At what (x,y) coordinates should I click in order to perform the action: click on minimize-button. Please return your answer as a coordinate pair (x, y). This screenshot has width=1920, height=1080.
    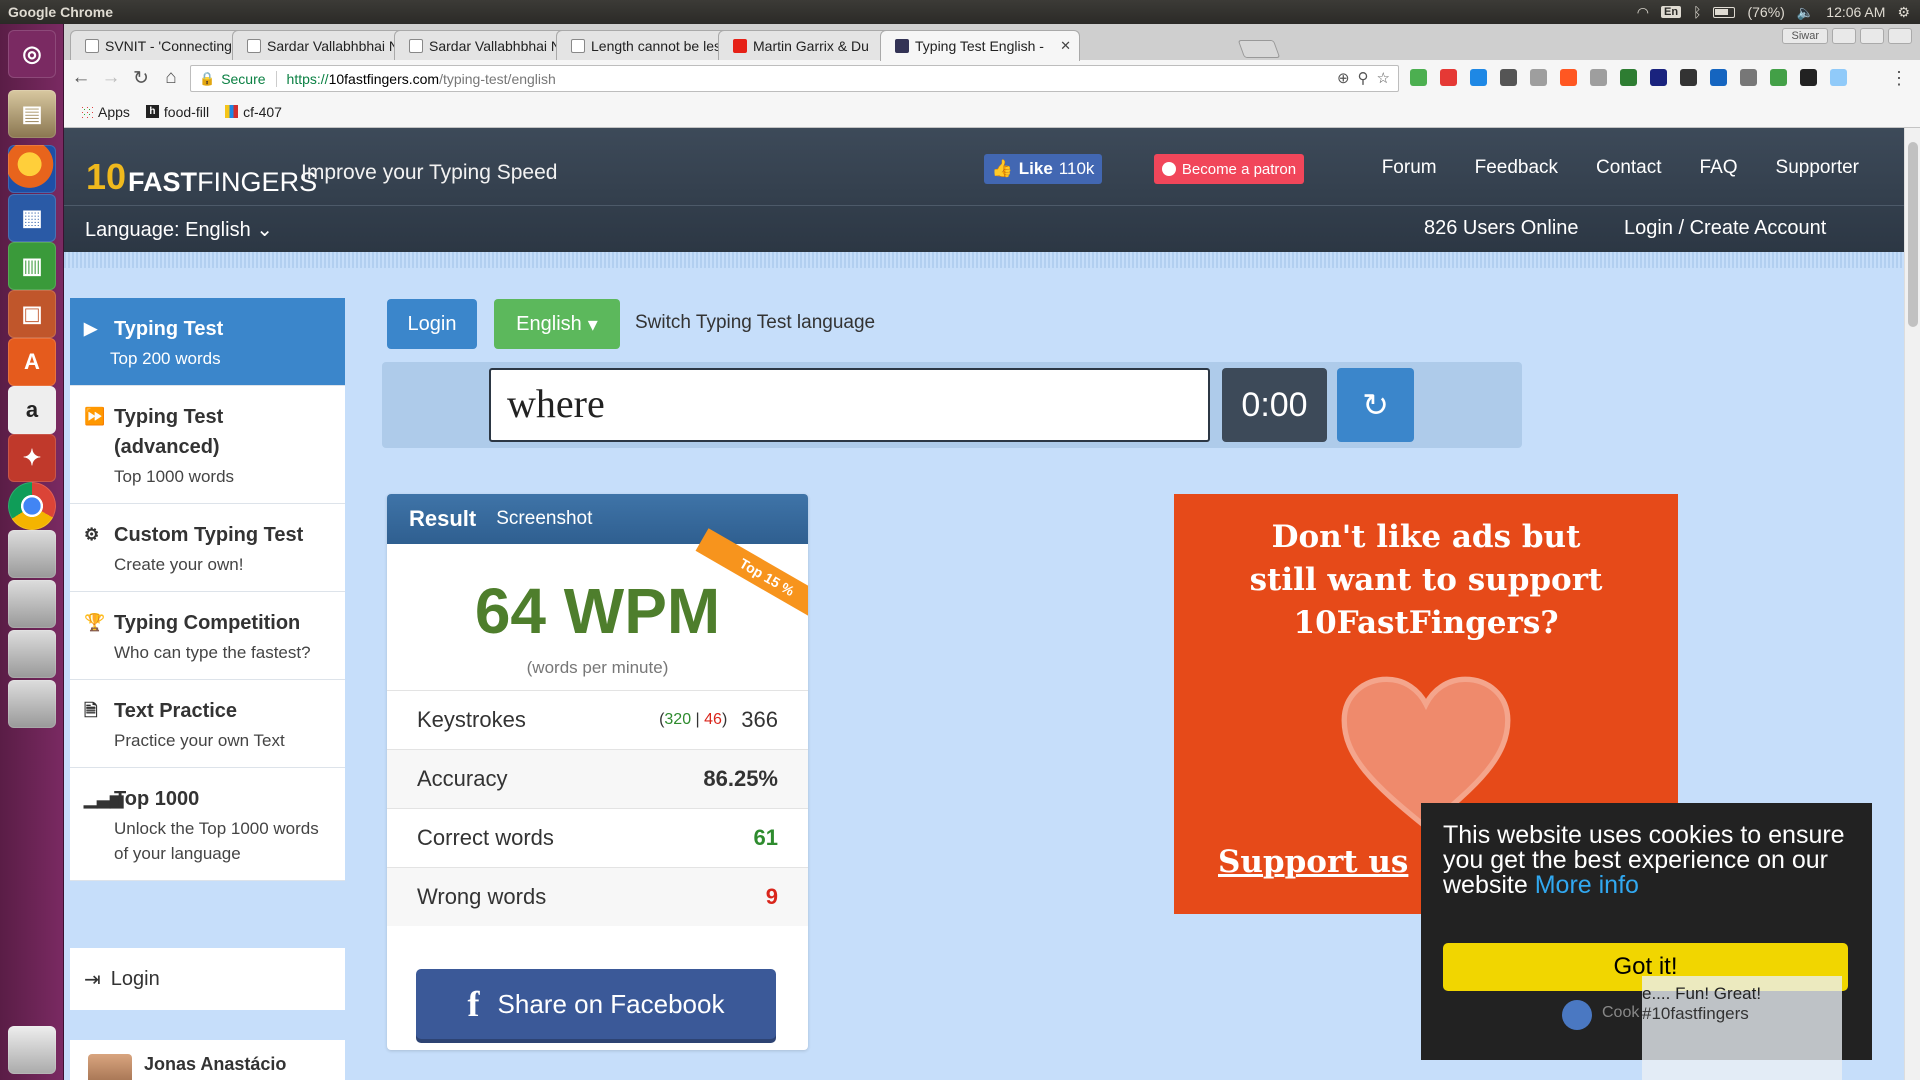
    Looking at the image, I should click on (1844, 36).